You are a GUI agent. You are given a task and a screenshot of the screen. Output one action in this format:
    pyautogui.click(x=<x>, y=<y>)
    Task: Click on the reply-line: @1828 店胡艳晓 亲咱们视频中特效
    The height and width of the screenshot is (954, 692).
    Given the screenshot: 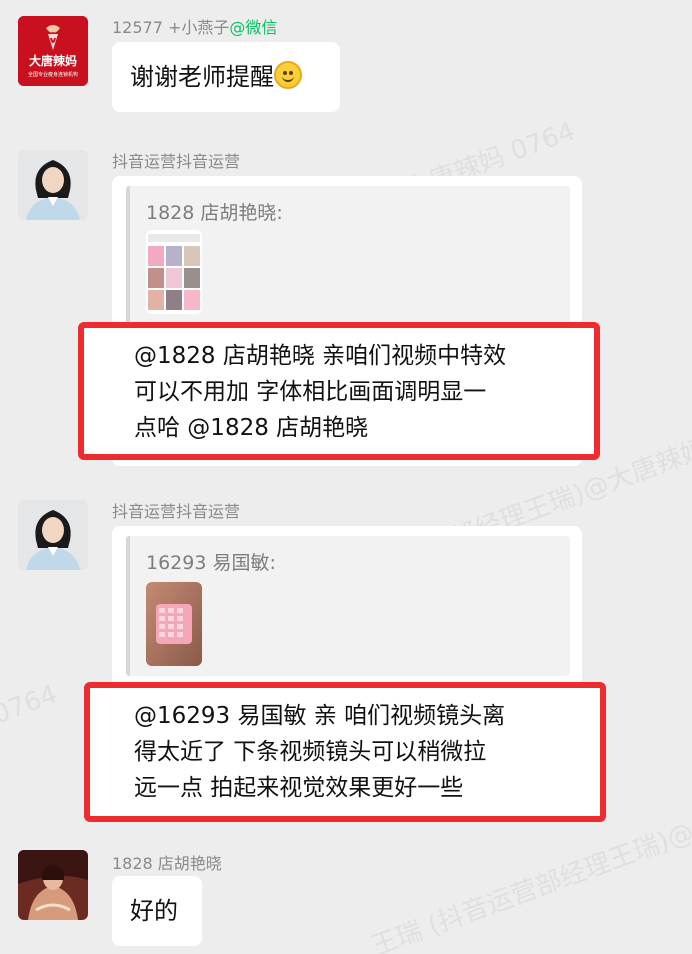 What is the action you would take?
    pyautogui.click(x=320, y=356)
    